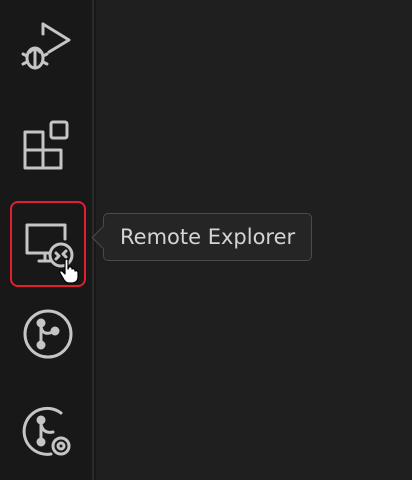 The width and height of the screenshot is (412, 480). I want to click on remote-explorer-icon, so click(49, 245).